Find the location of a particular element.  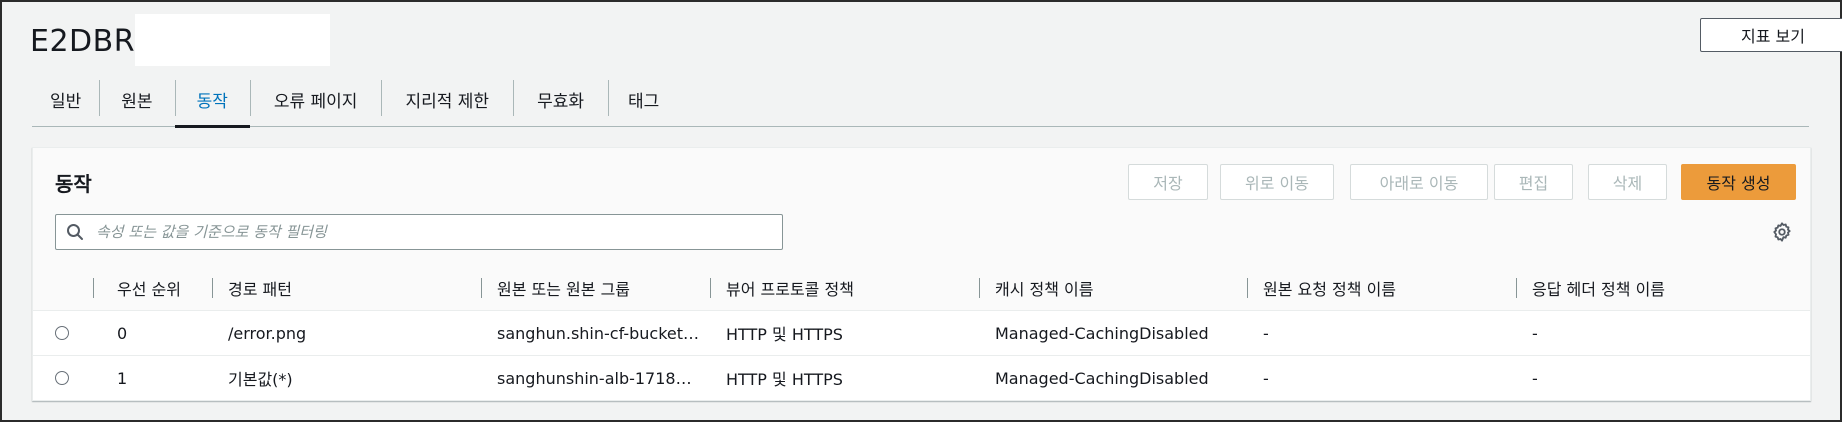

column-path-pattern: 경로 패턴 is located at coordinates (252, 288).